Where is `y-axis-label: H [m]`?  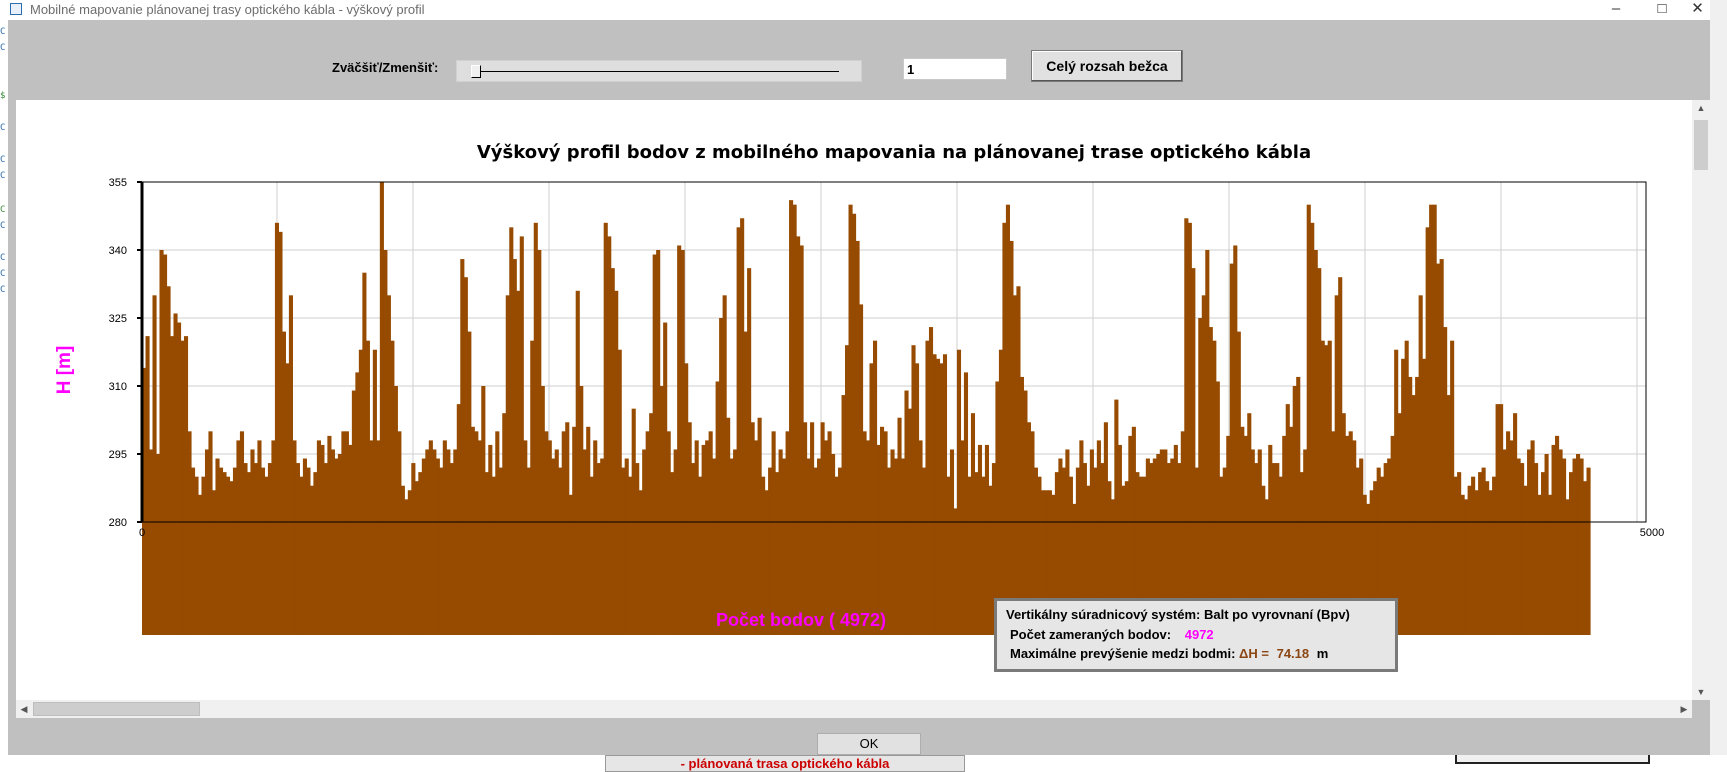 y-axis-label: H [m] is located at coordinates (64, 370).